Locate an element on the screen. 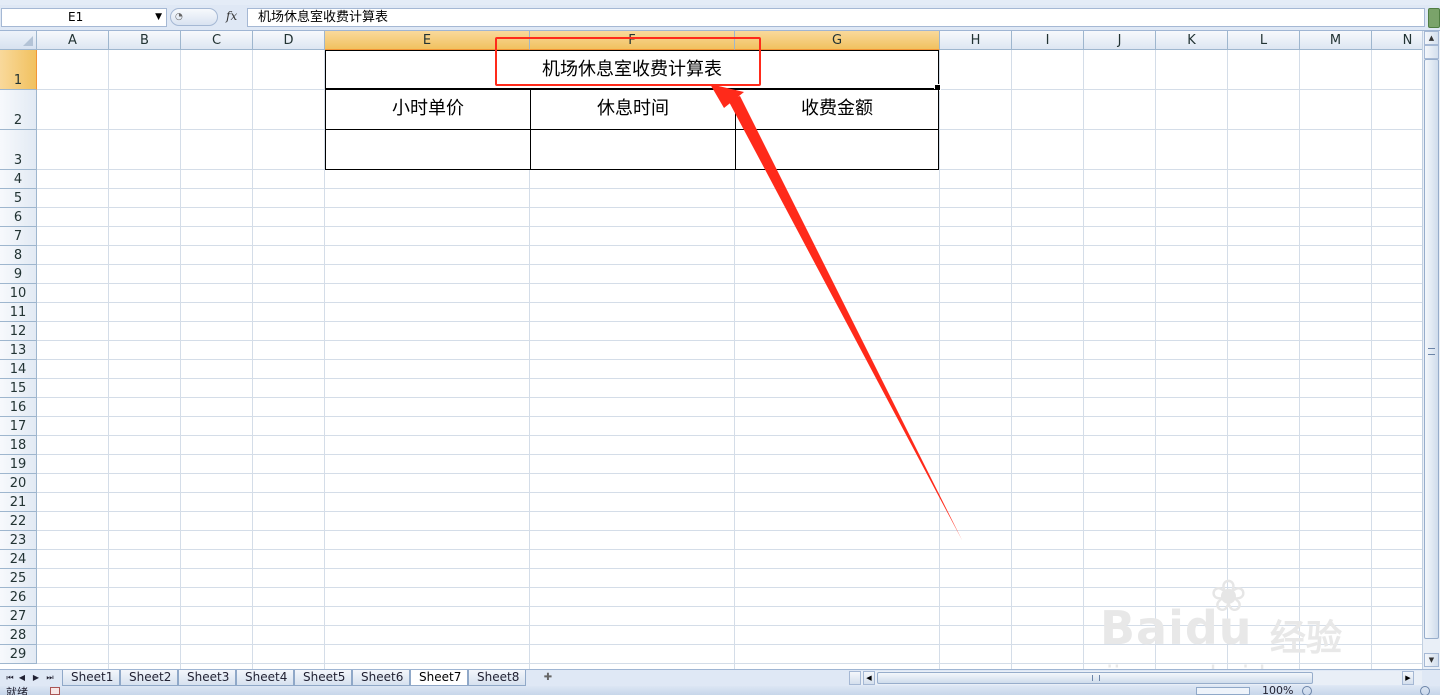  row-number: 20 is located at coordinates (18, 483).